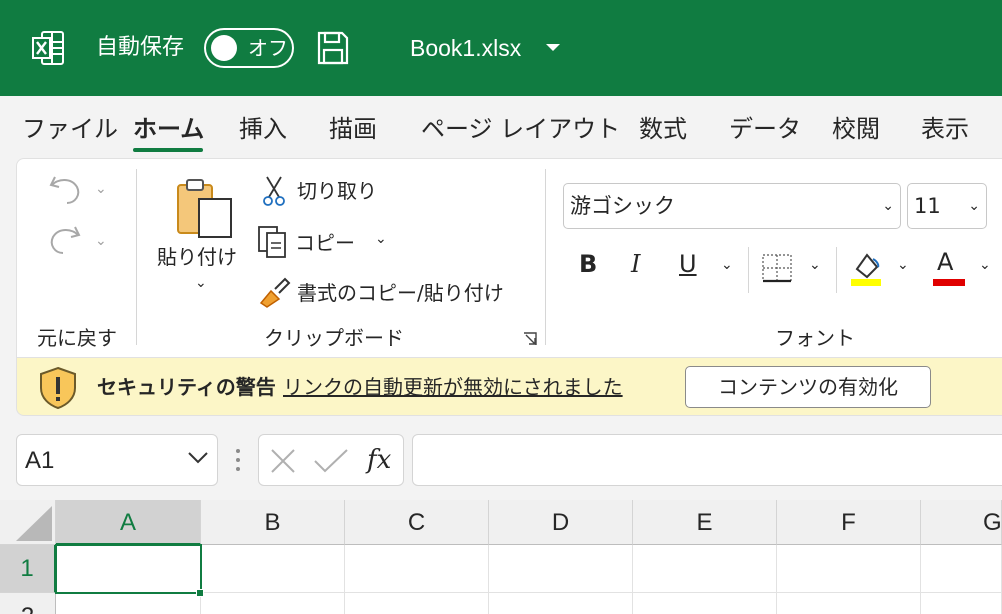  I want to click on cell-g2, so click(961, 603).